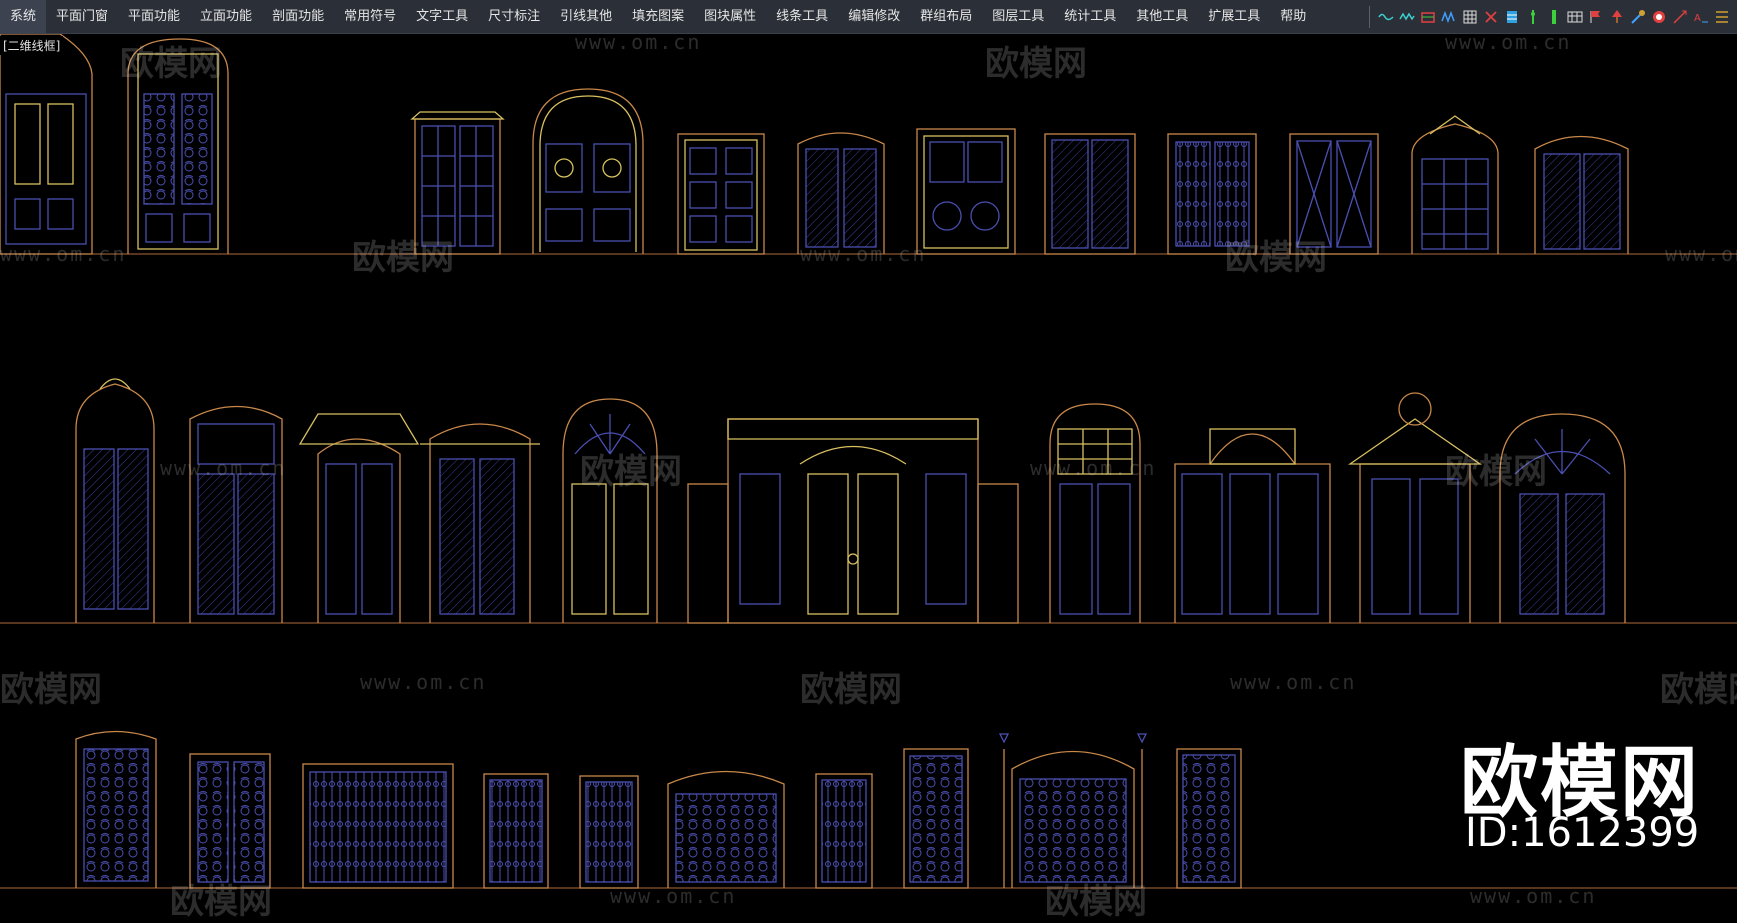 The width and height of the screenshot is (1737, 923). I want to click on row3-gates, so click(658, 809).